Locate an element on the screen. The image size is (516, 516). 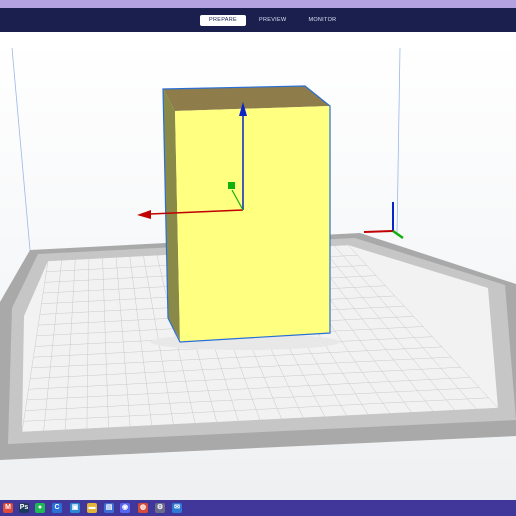
settings-icon: ⚙ is located at coordinates (160, 508).